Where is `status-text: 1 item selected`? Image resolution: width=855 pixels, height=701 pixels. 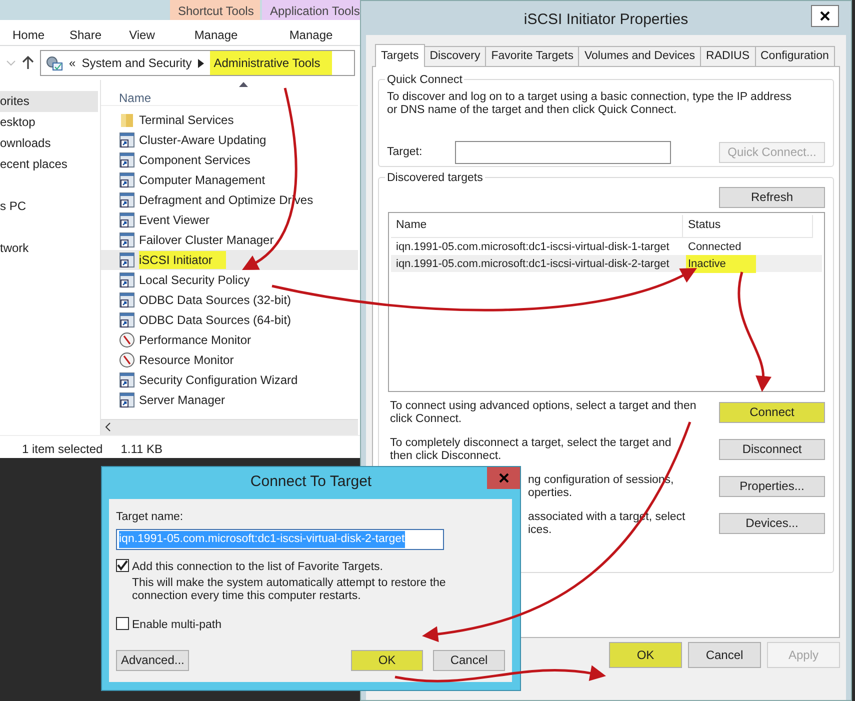
status-text: 1 item selected is located at coordinates (62, 449).